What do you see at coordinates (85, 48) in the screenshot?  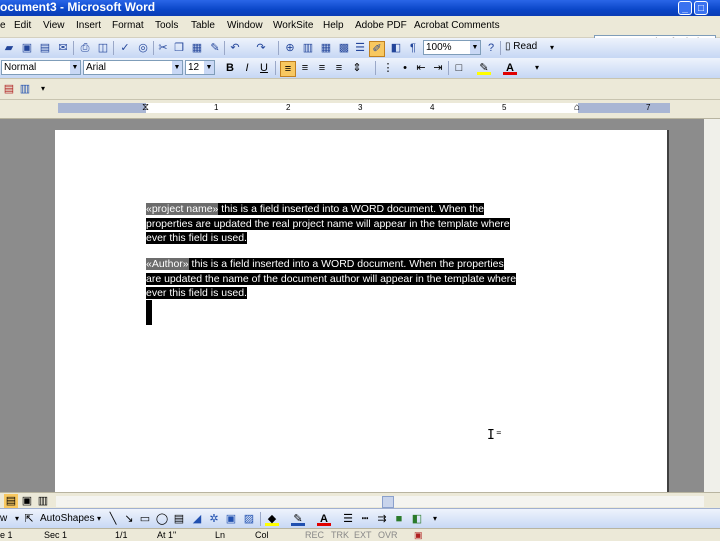 I see `print-icon: ⎙` at bounding box center [85, 48].